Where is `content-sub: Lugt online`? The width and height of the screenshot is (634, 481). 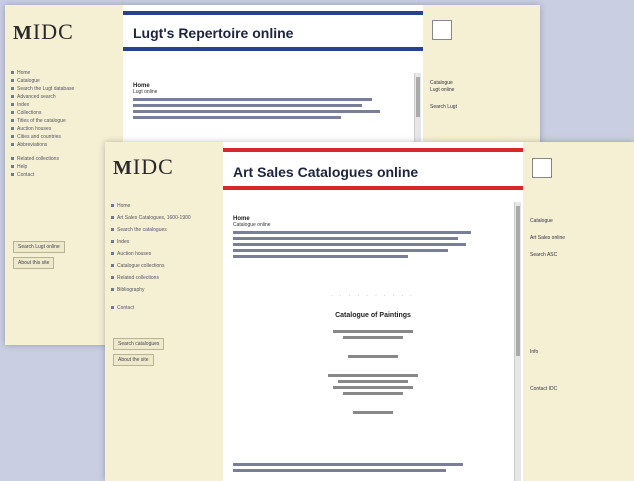
content-sub: Lugt online is located at coordinates (145, 92).